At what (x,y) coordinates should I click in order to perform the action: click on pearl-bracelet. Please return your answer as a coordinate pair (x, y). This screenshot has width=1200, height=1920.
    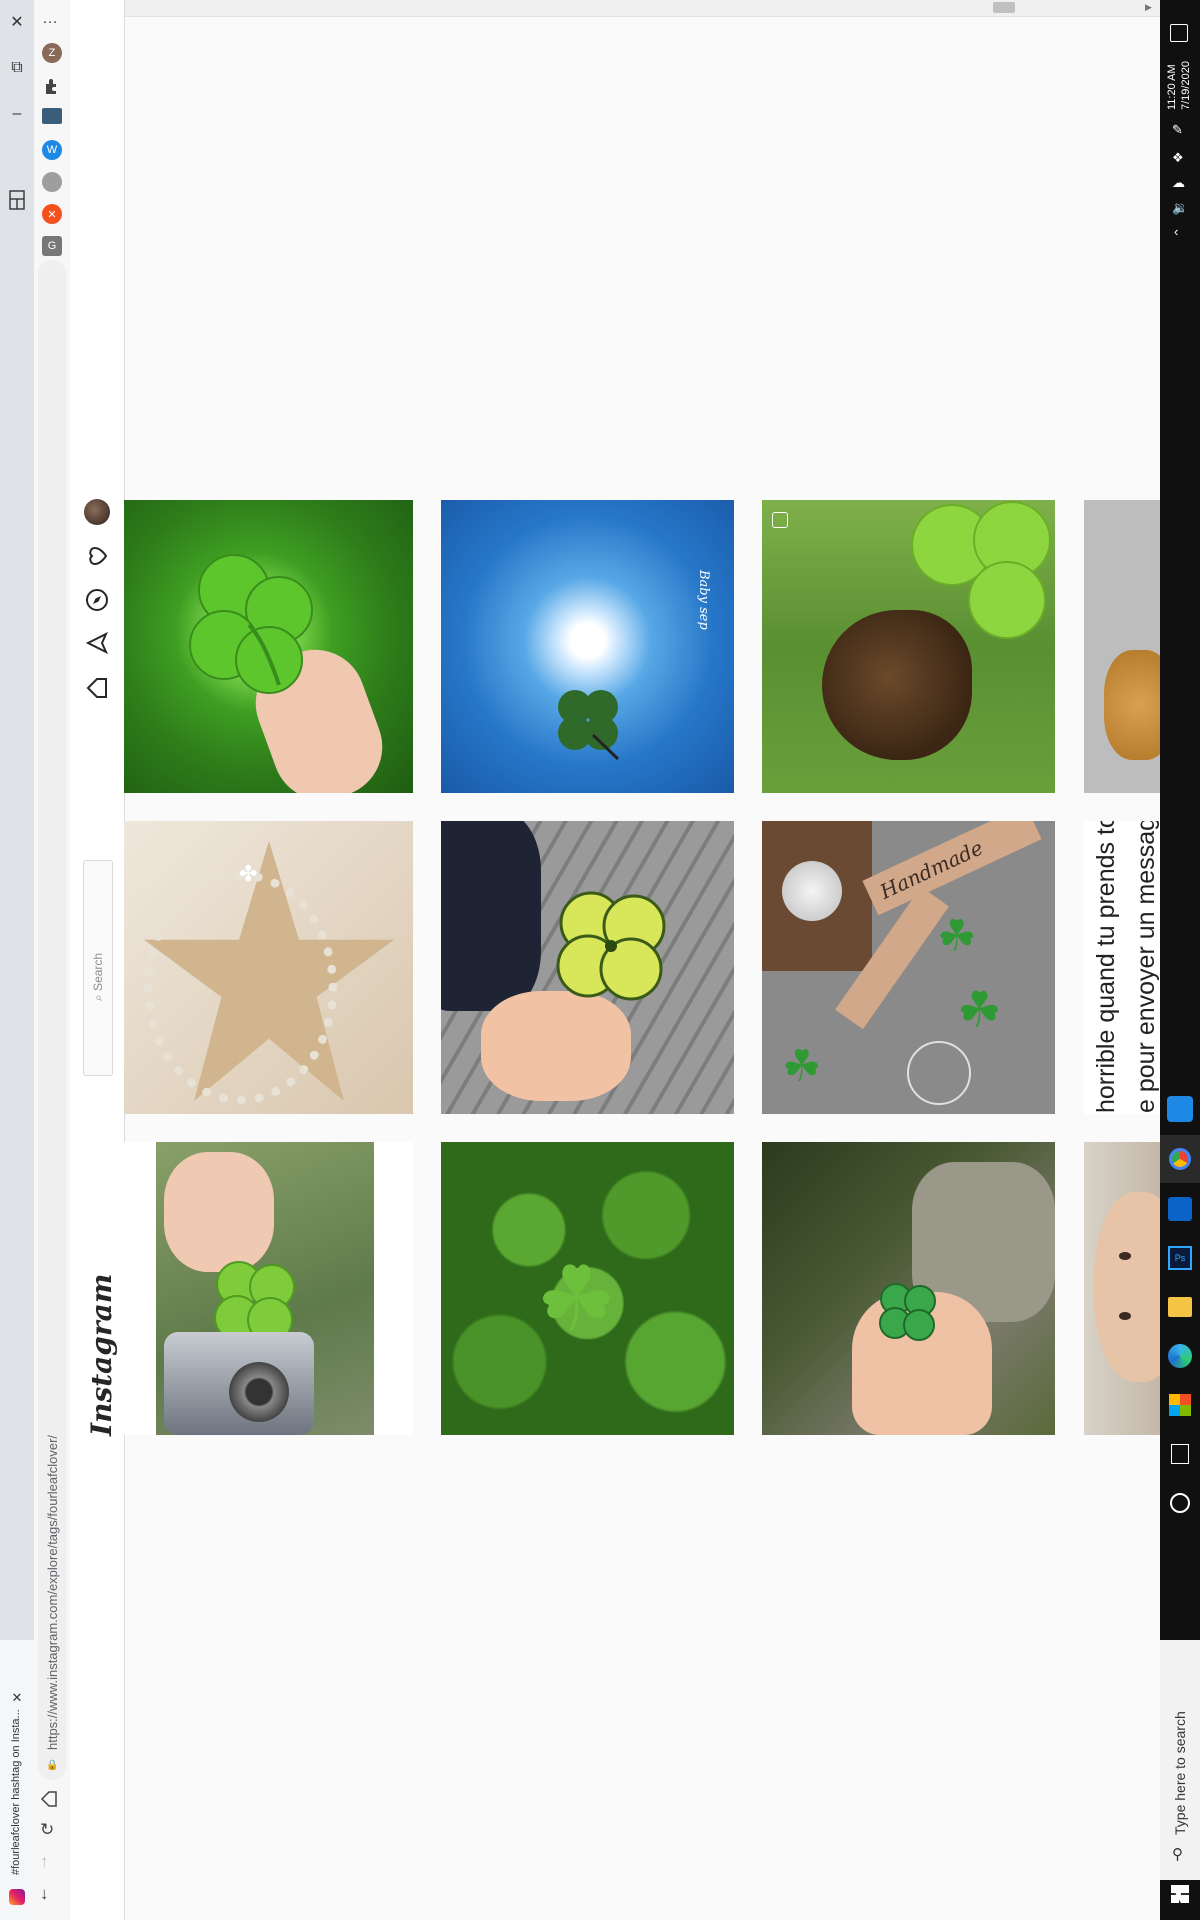
    Looking at the image, I should click on (240, 987).